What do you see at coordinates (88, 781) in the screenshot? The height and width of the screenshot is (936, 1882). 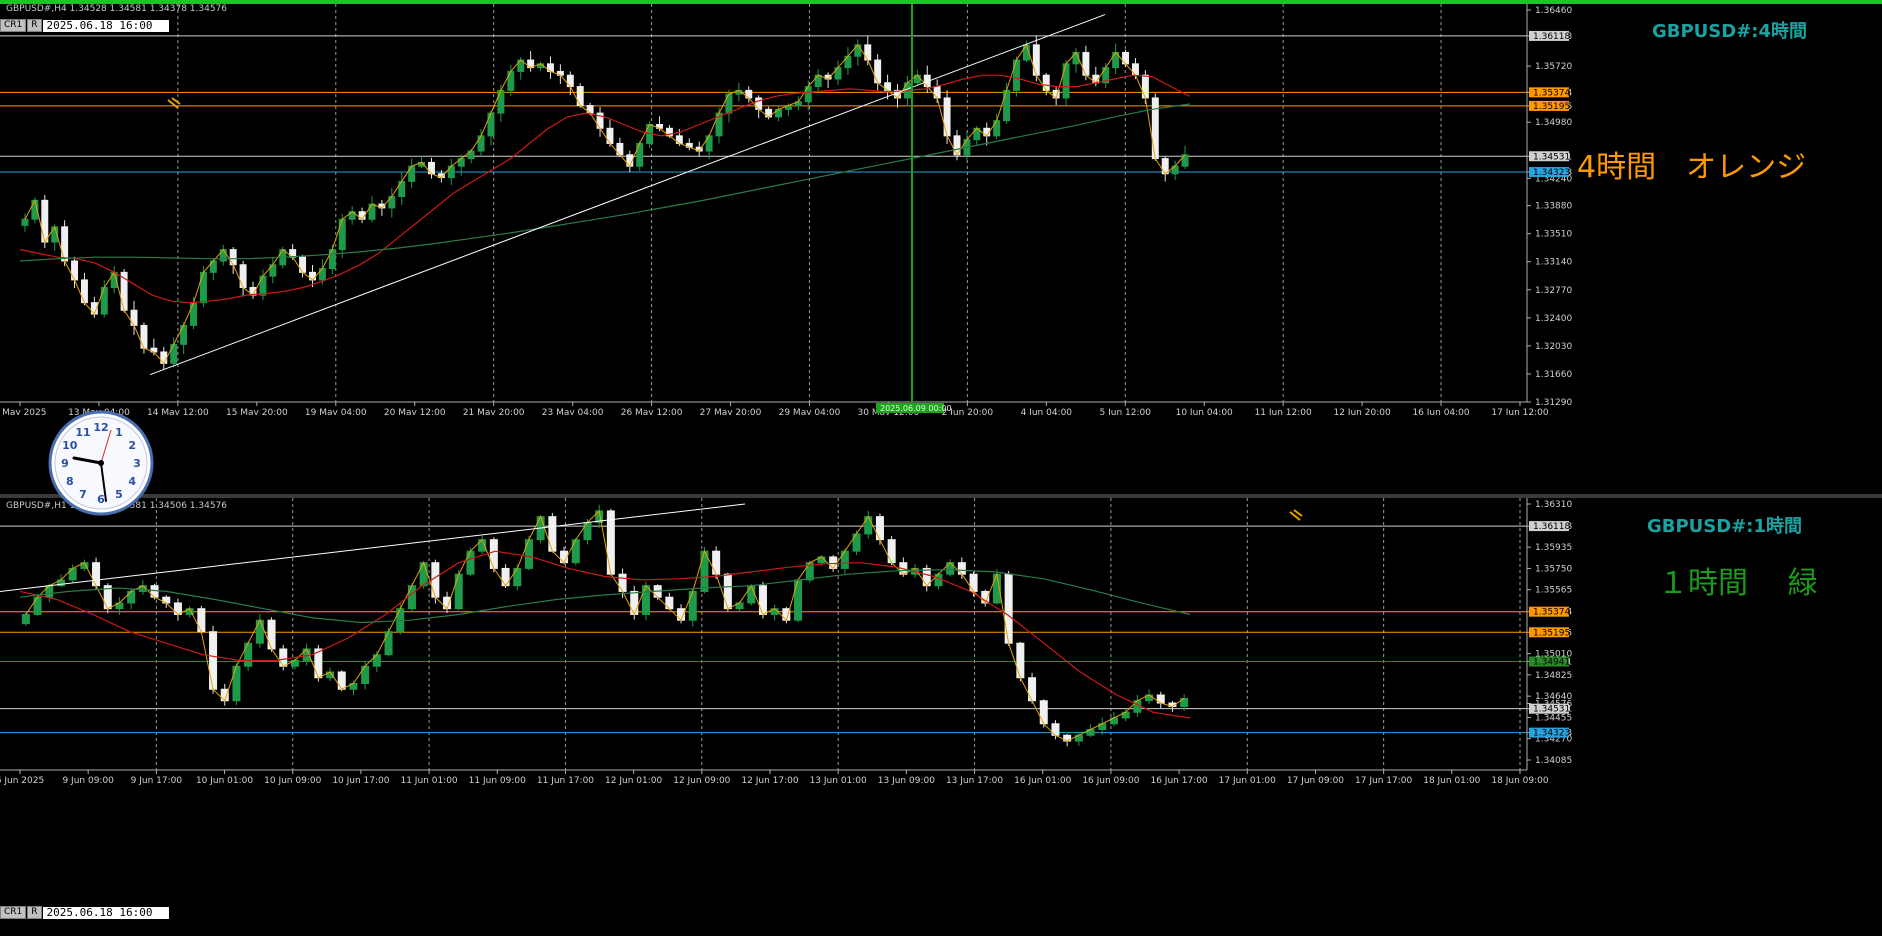 I see `h1-x-tick-label: 9 Jun 09:00` at bounding box center [88, 781].